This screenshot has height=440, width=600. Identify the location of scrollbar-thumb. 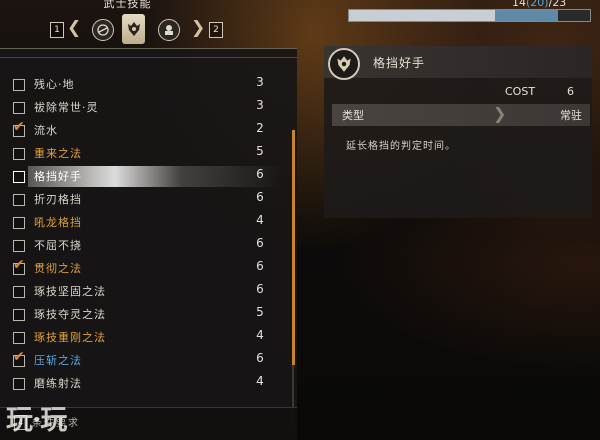
(293, 247).